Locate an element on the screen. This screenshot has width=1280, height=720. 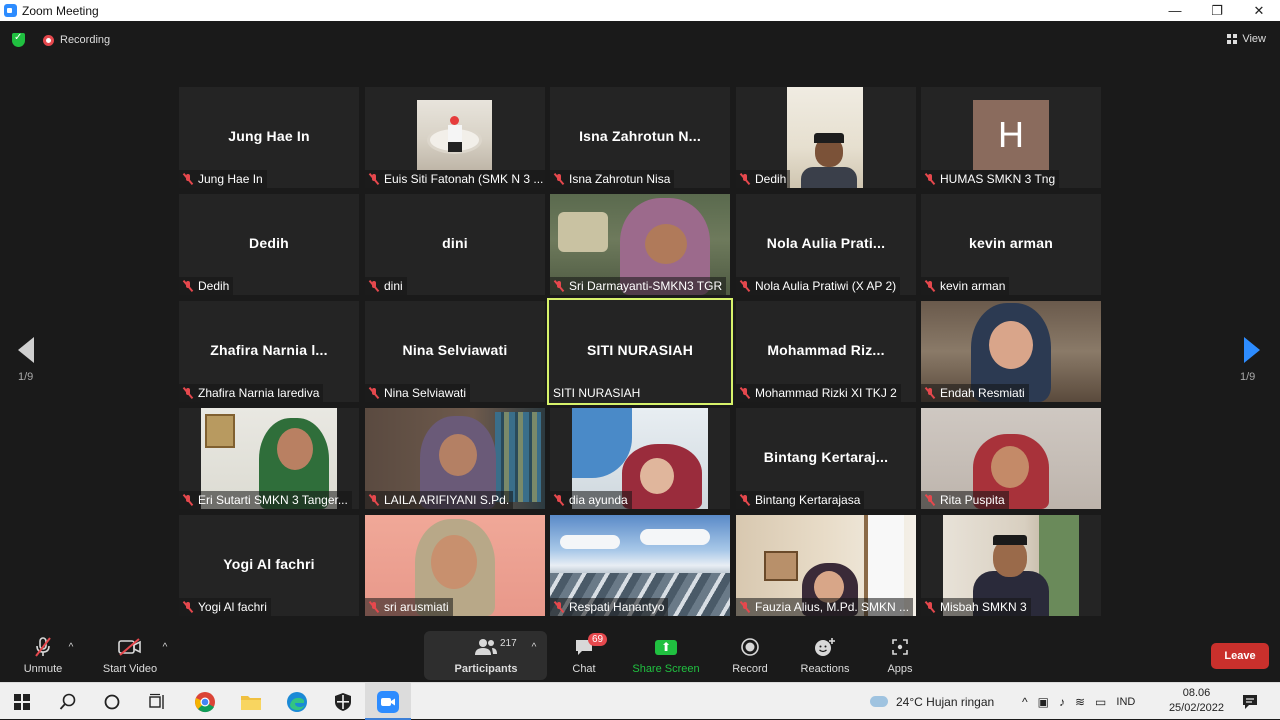
participant-tile: kevin arman kevin arman is located at coordinates (1011, 244).